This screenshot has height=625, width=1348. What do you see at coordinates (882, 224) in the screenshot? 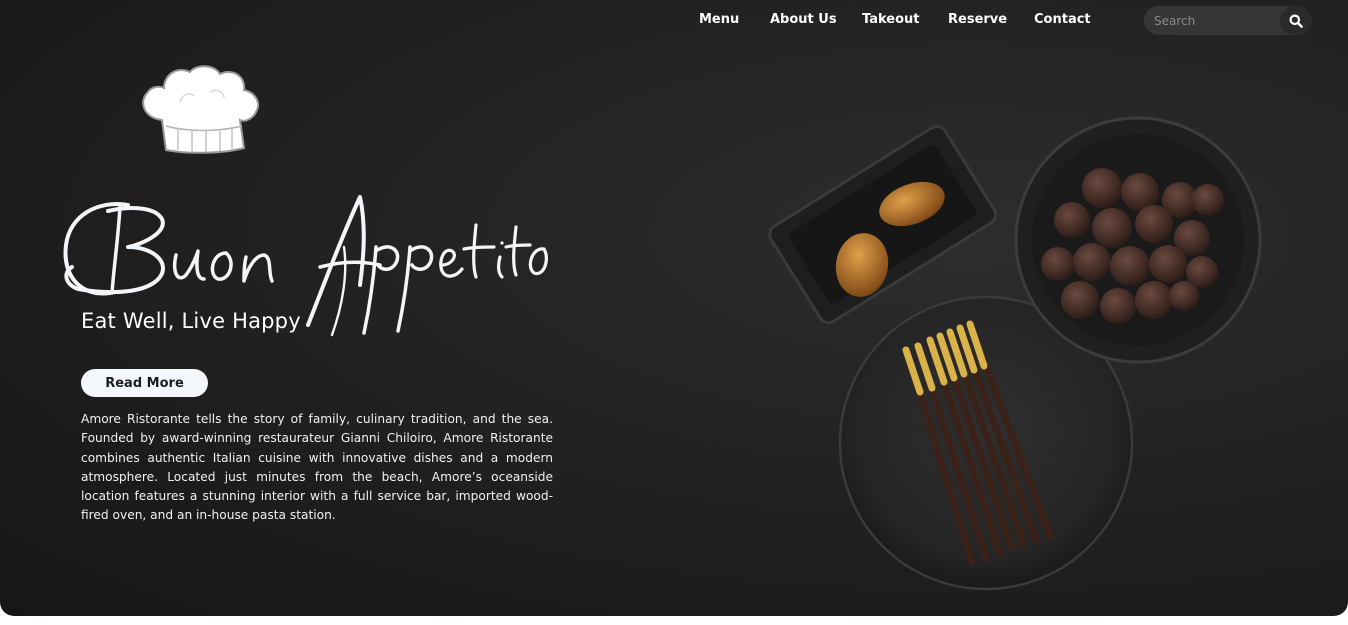
I see `rectangular-dish` at bounding box center [882, 224].